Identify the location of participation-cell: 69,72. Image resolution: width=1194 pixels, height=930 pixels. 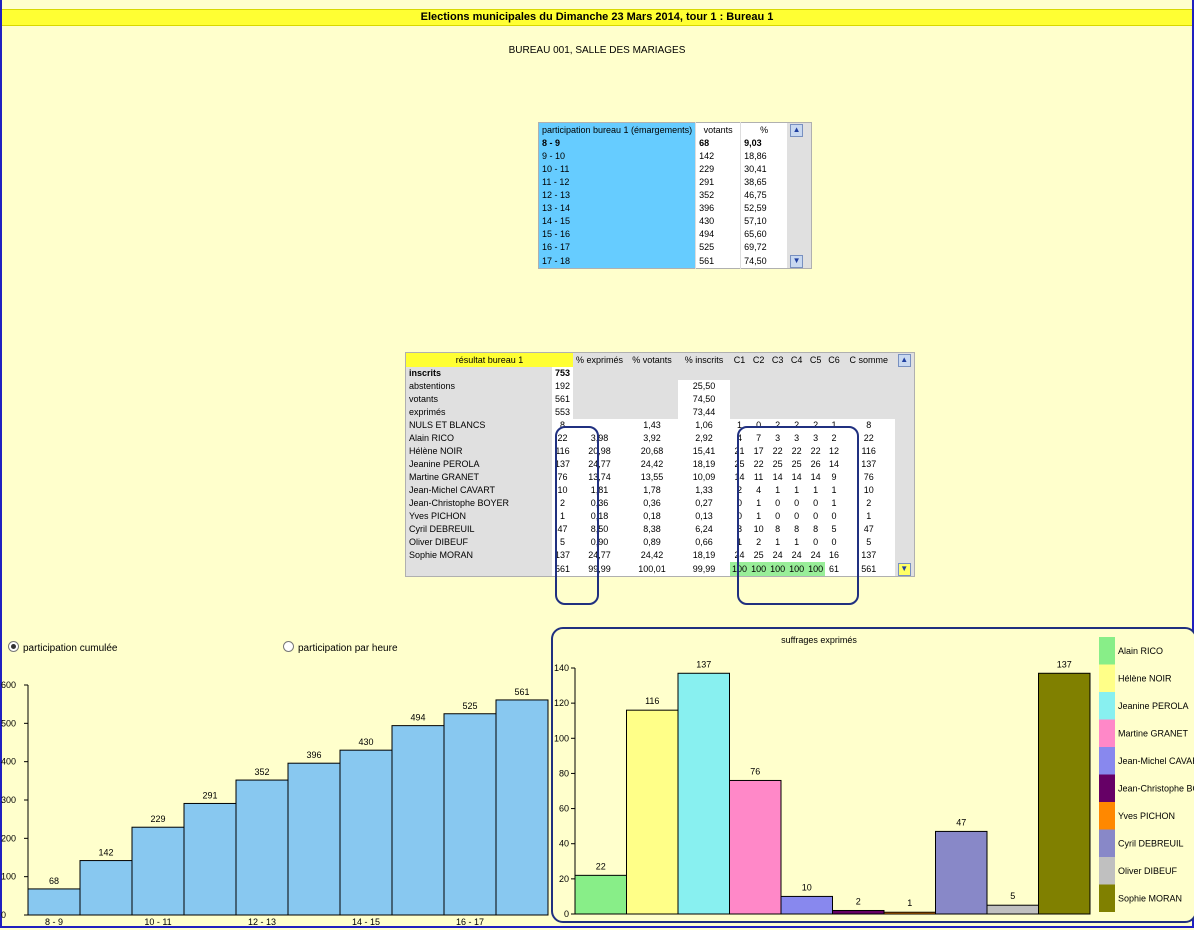
(764, 247).